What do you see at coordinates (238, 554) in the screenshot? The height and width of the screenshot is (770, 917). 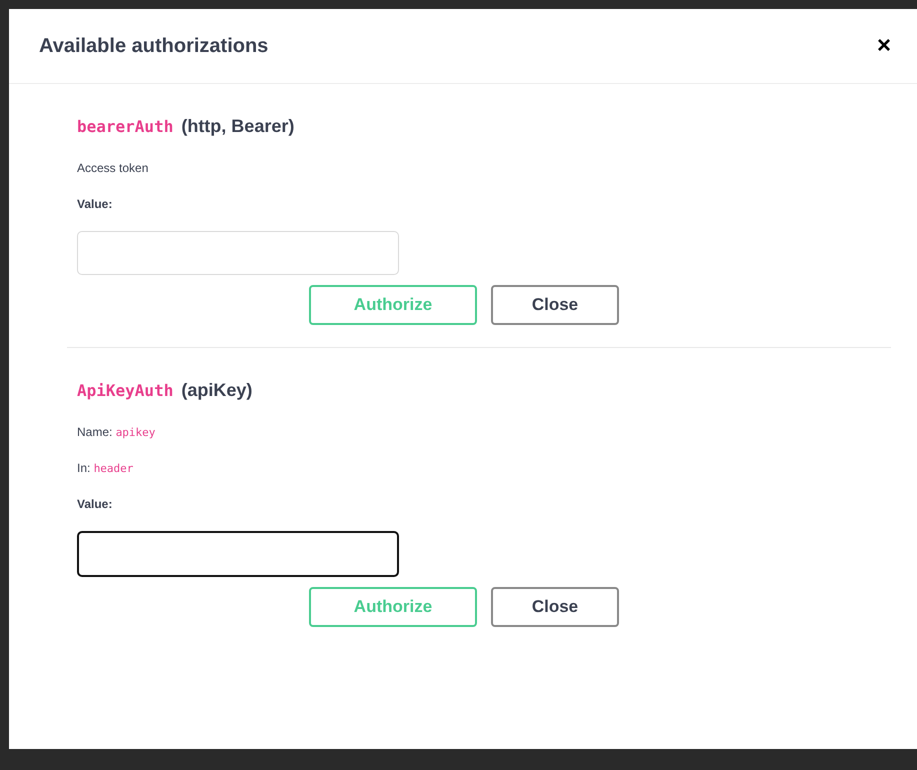 I see `value-input` at bounding box center [238, 554].